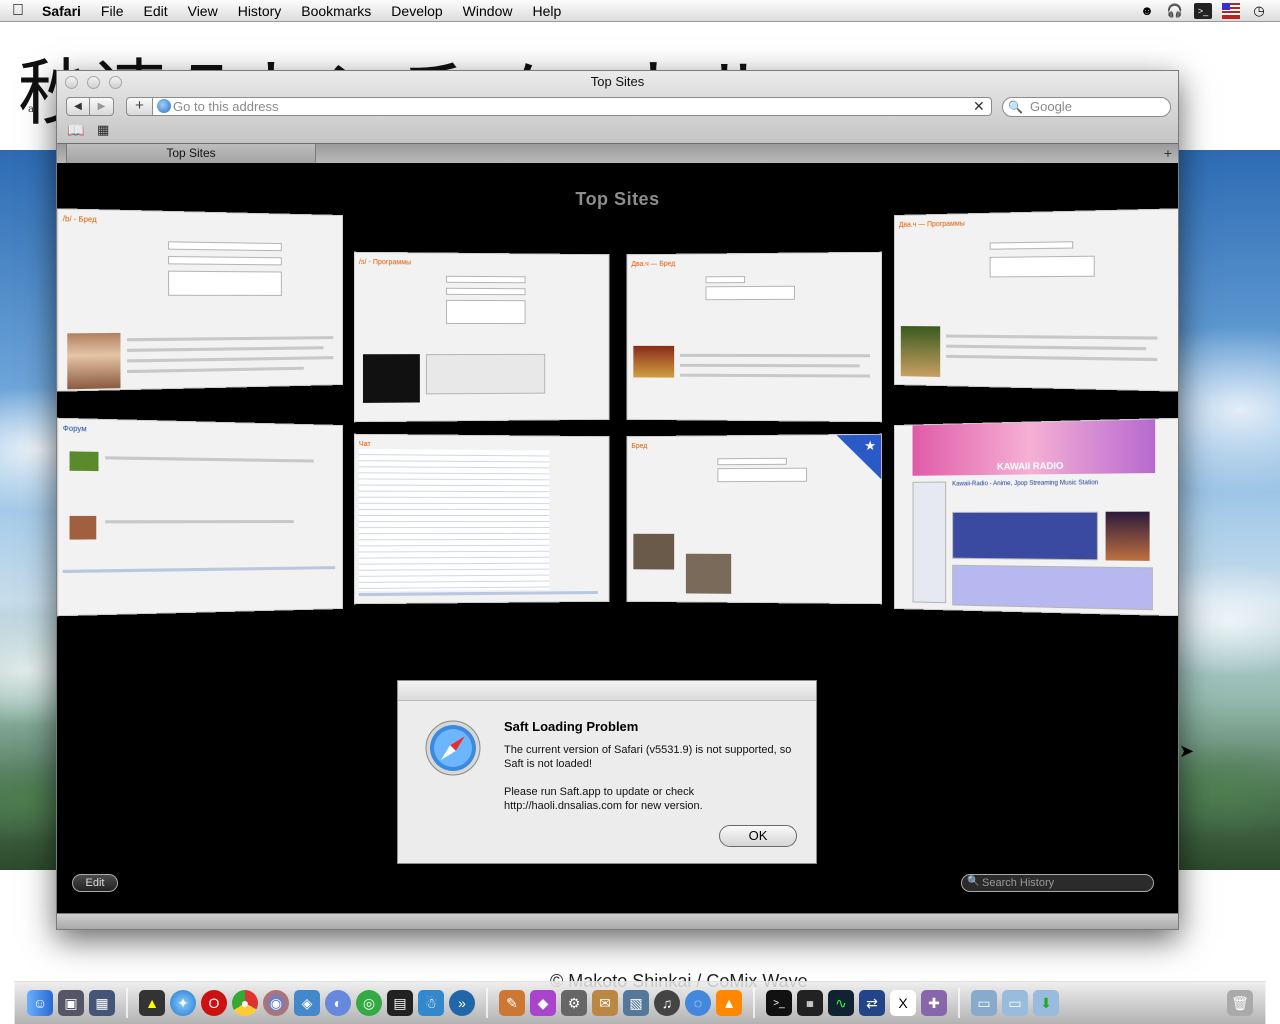 This screenshot has height=1024, width=1280. Describe the element at coordinates (40, 1003) in the screenshot. I see `finder-icon: ☺` at that location.